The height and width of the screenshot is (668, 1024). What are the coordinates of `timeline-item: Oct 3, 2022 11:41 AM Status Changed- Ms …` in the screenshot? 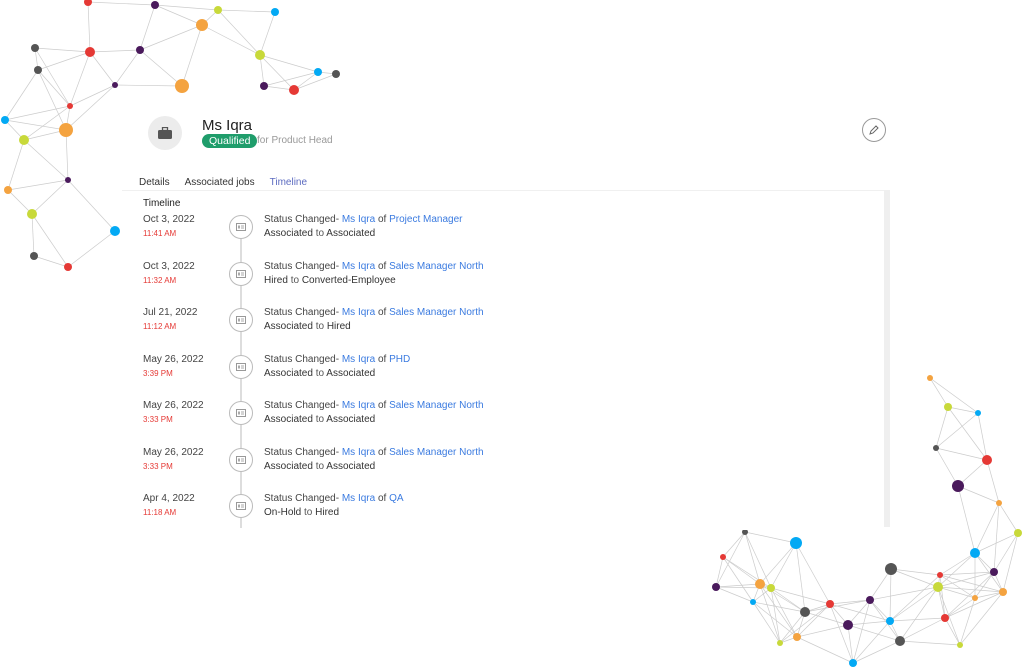 It's located at (472, 237).